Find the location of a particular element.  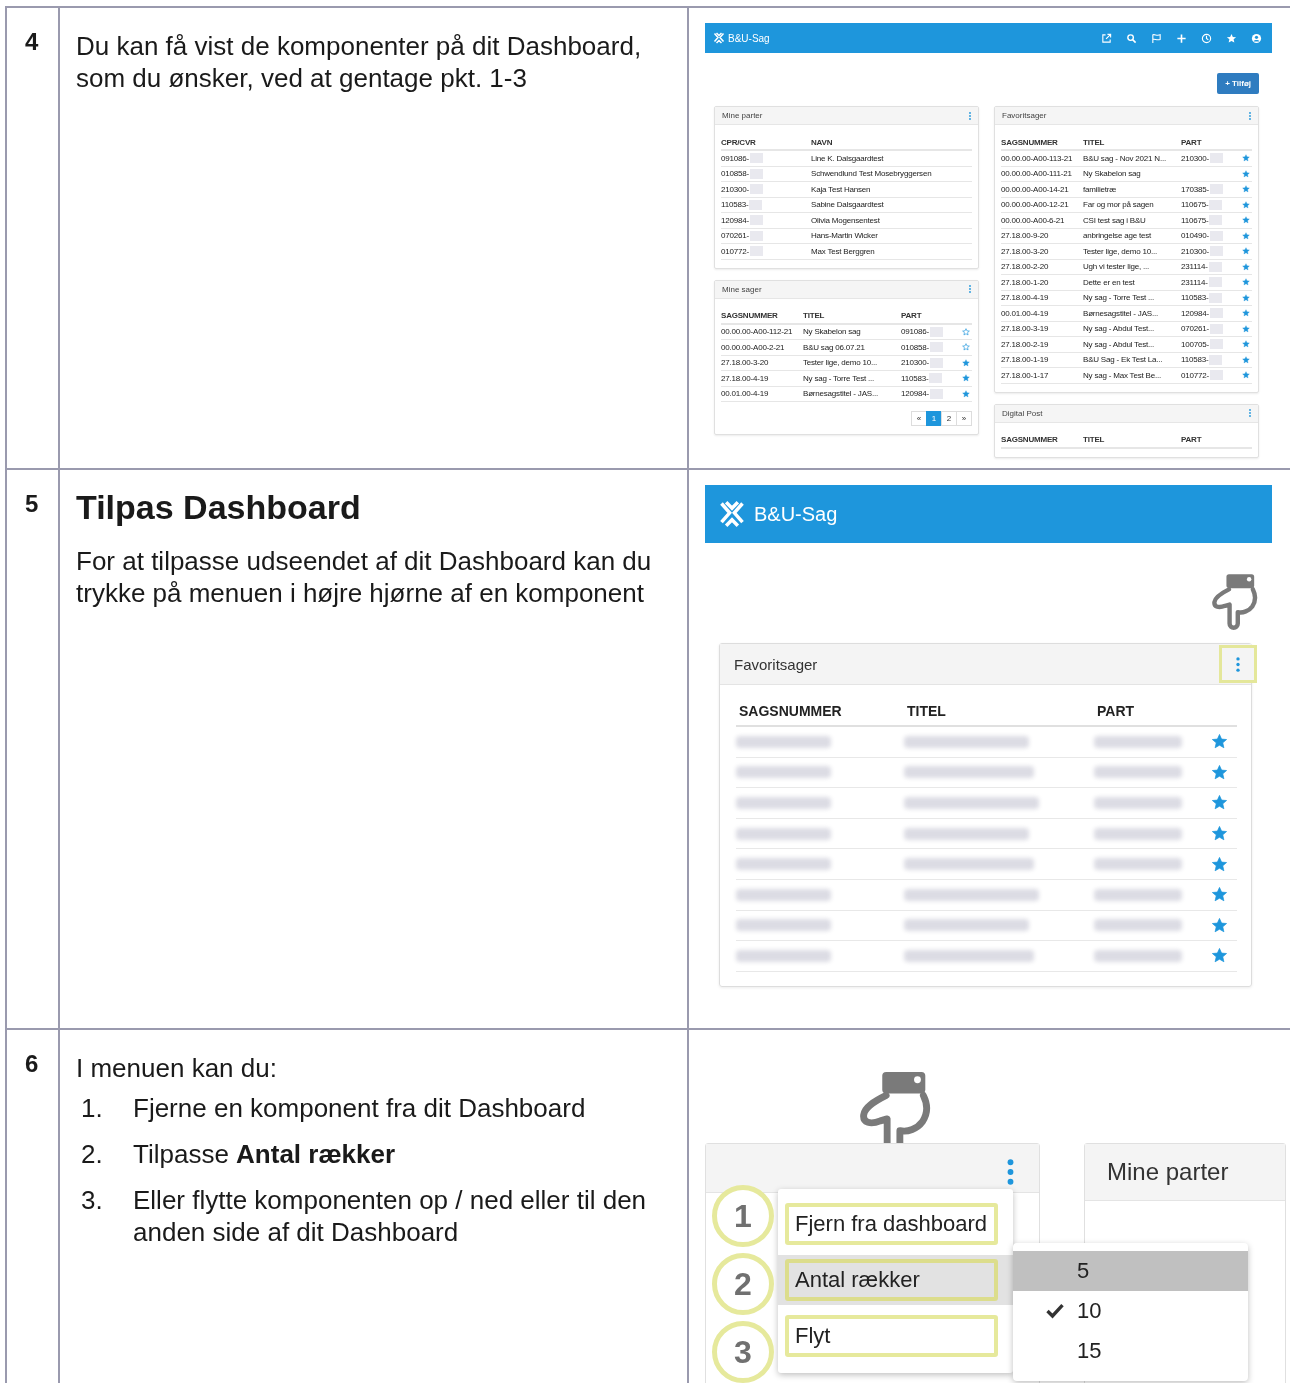

table-cell: 070261- is located at coordinates (735, 236).